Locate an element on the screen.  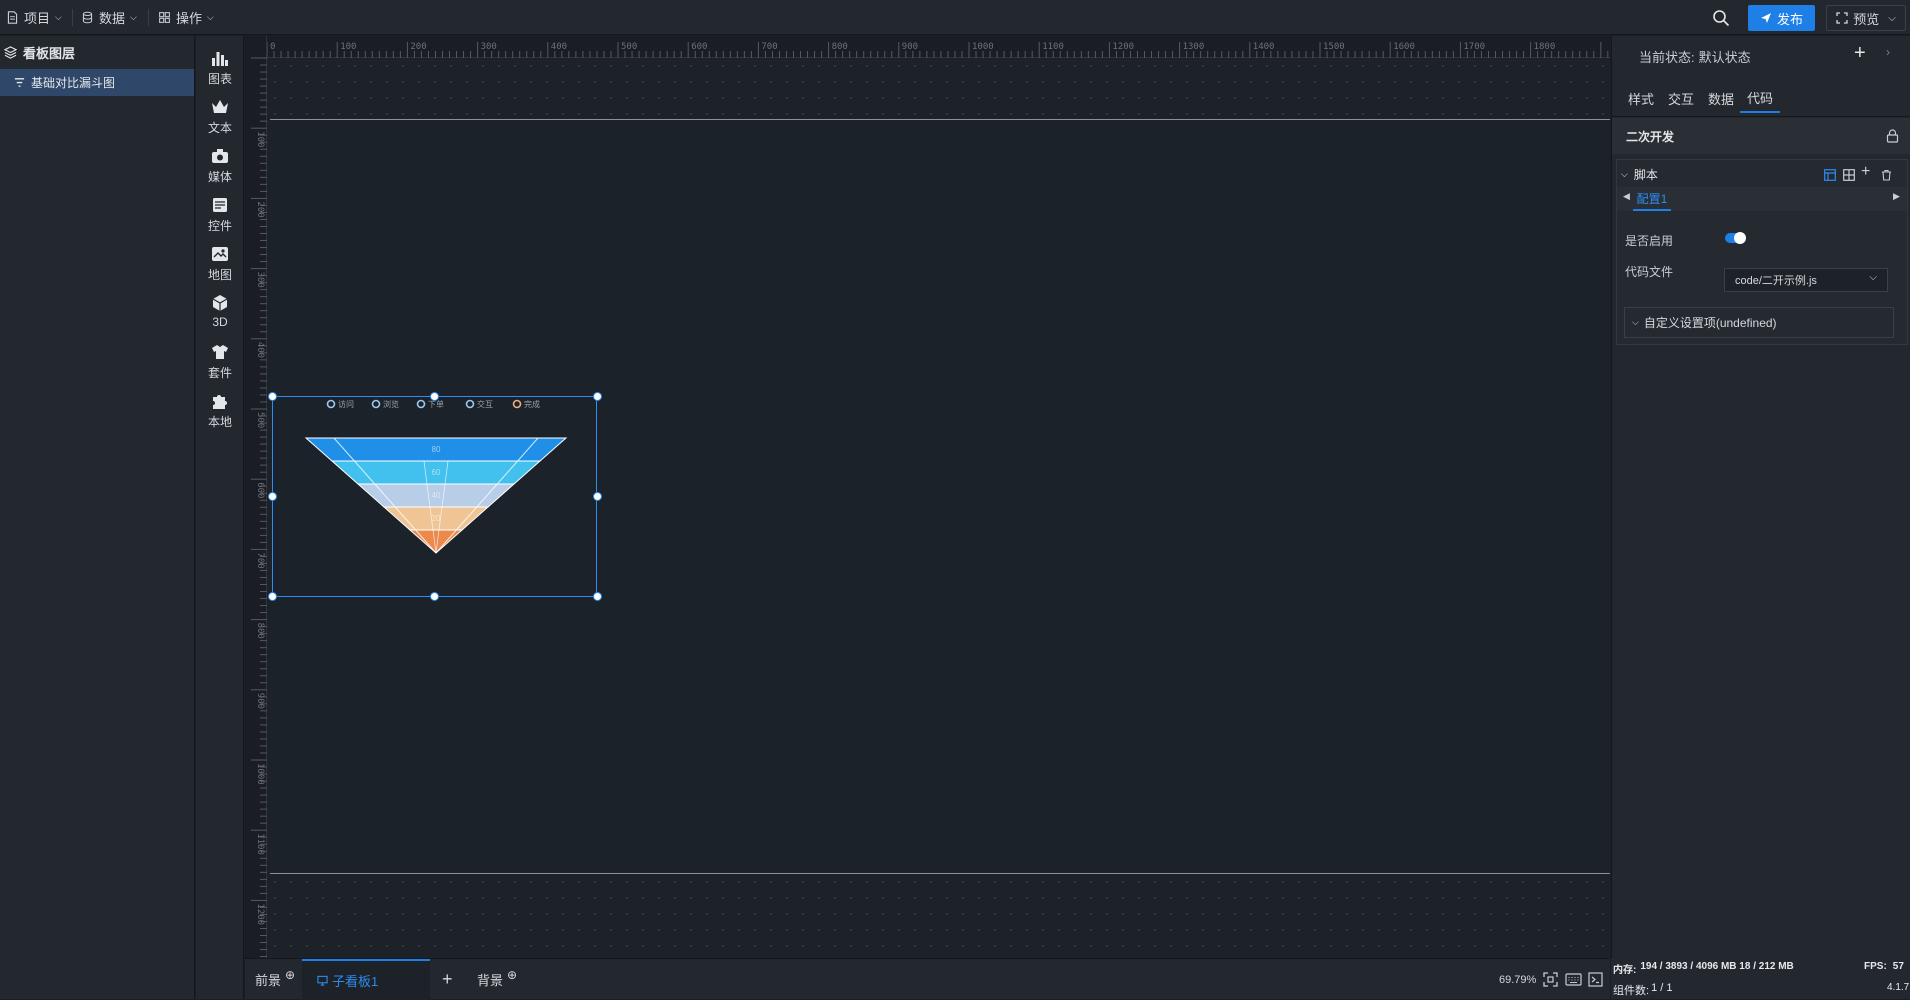
add-board-button: + is located at coordinates (447, 979).